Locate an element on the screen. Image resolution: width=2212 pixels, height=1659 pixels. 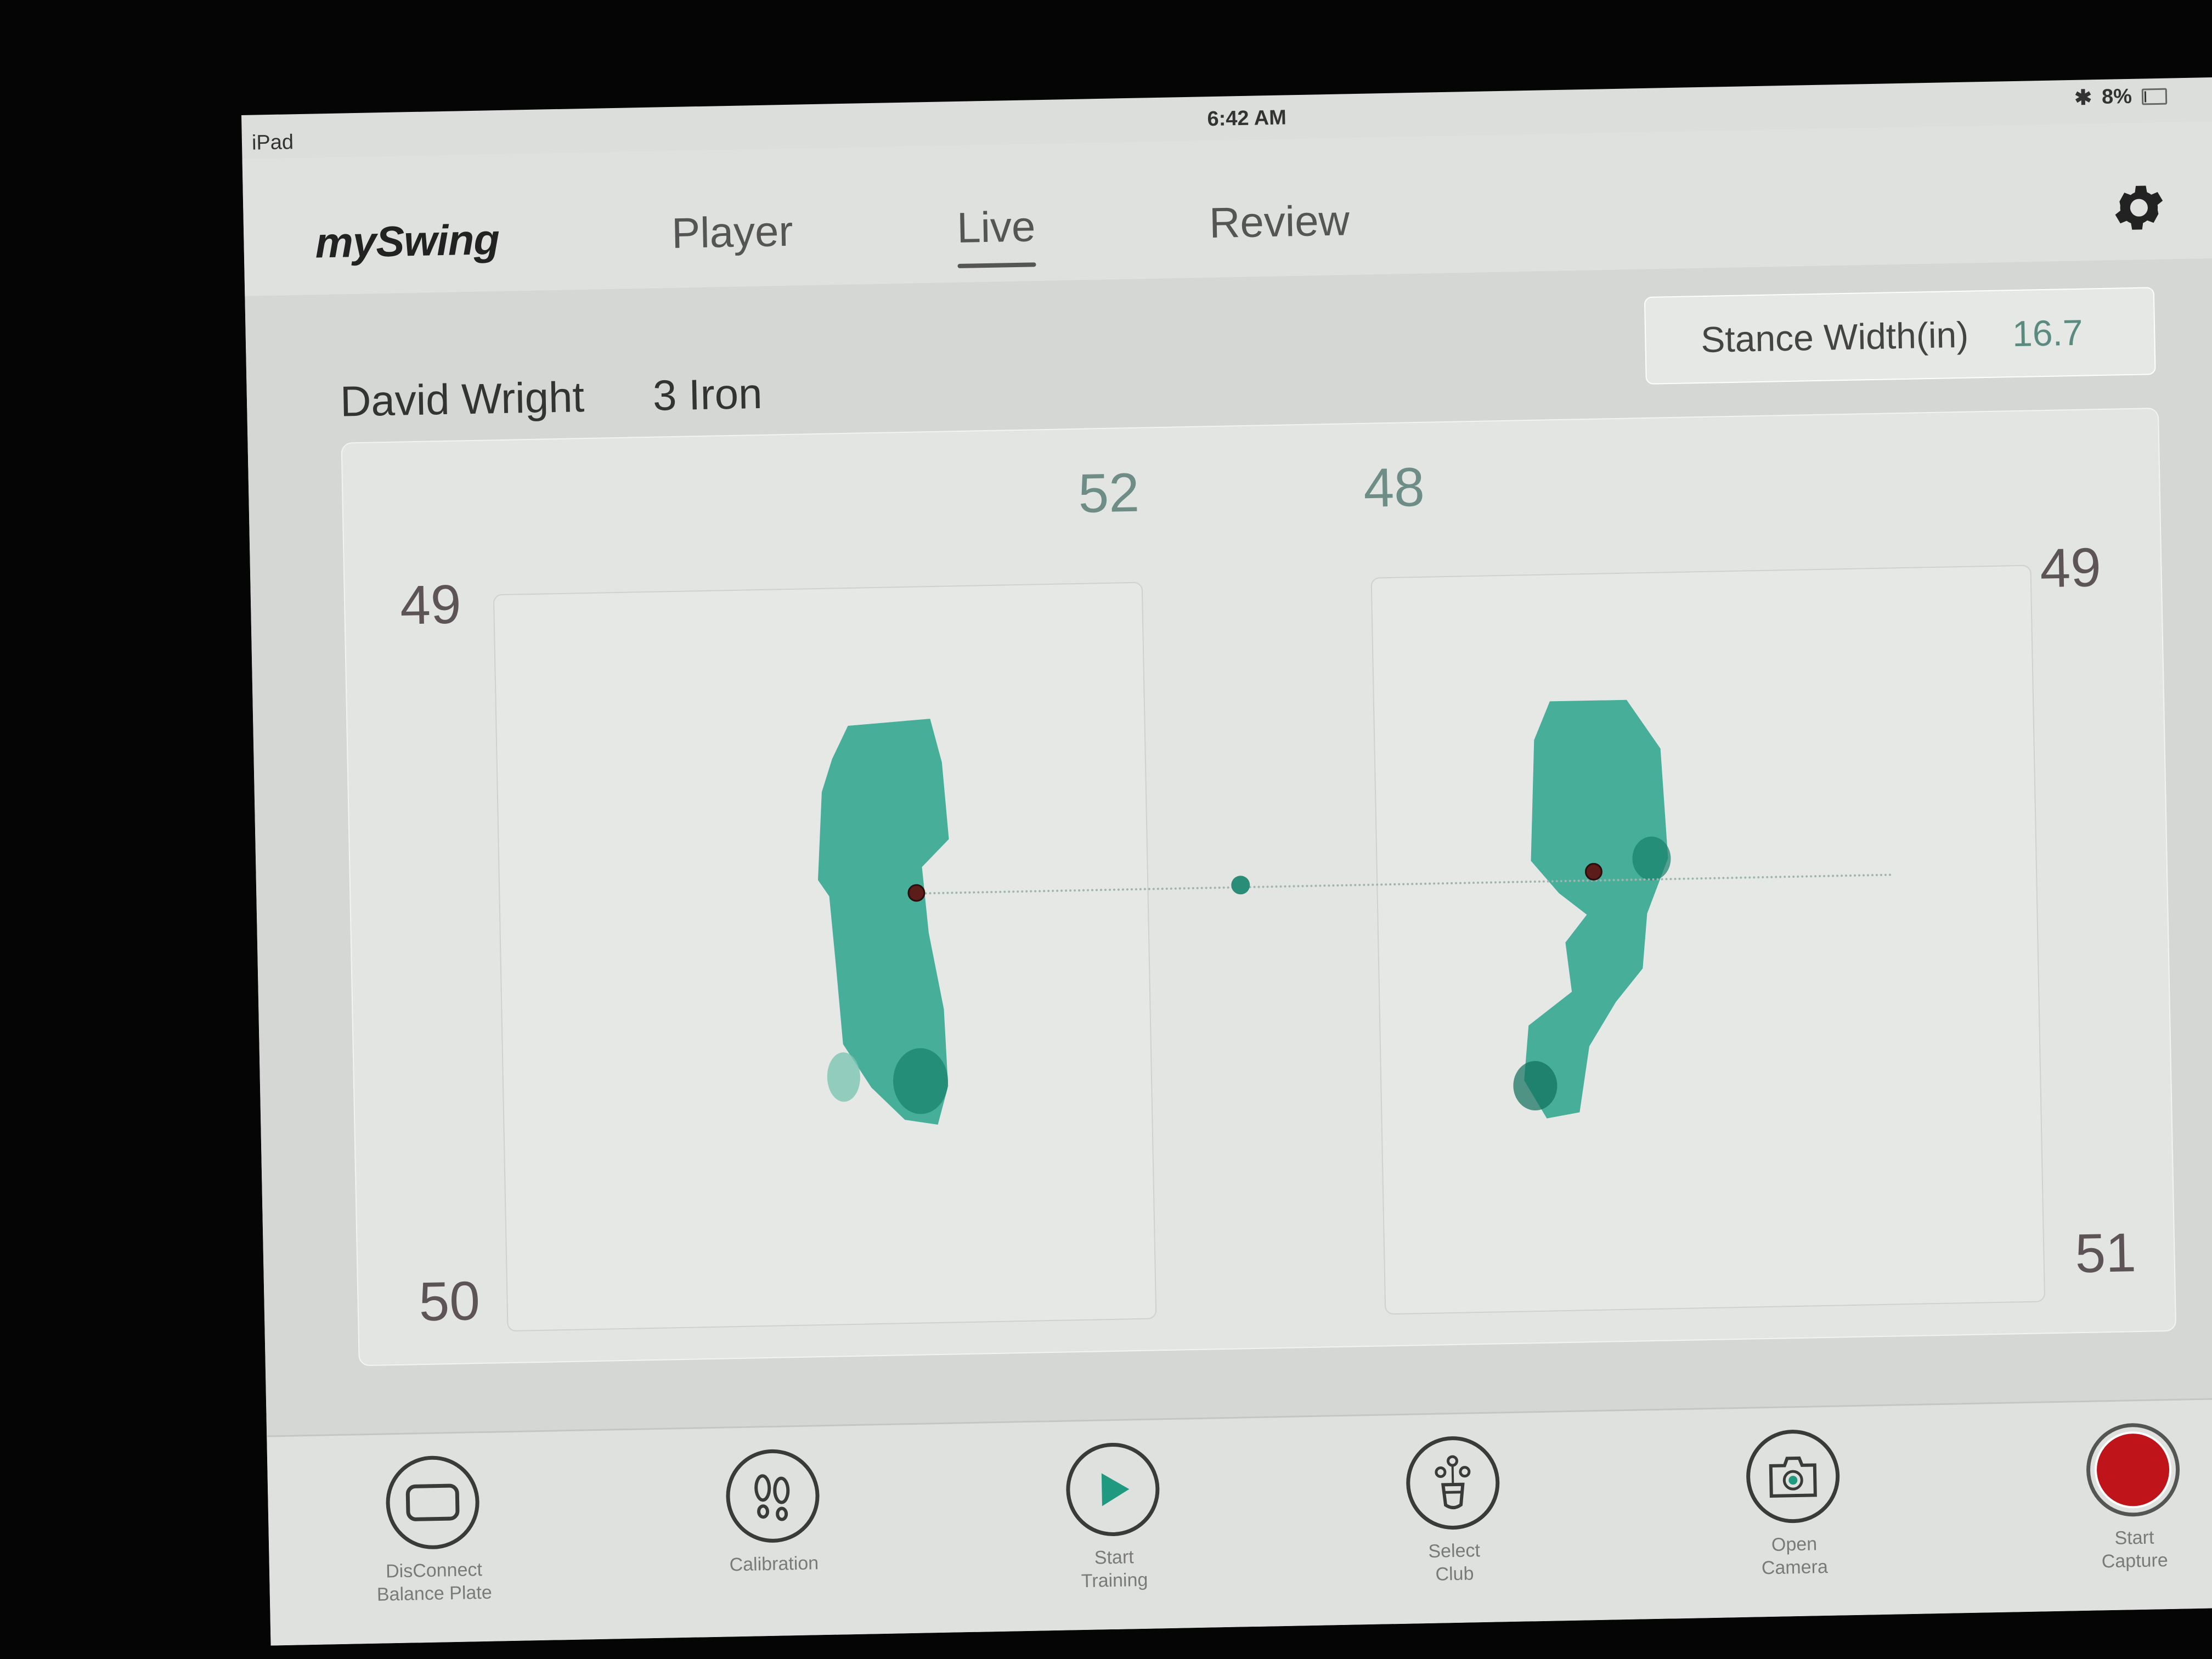
stance-width-box: Stance Width(in) 16.7 is located at coordinates (1900, 336).